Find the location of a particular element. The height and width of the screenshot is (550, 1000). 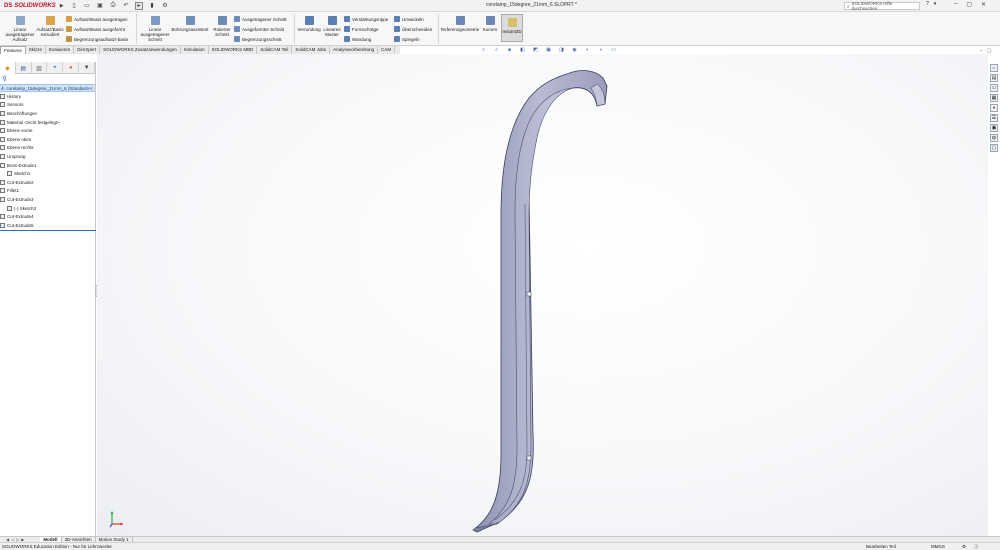

solidworks-mbd-icon: ◍ is located at coordinates (994, 138).